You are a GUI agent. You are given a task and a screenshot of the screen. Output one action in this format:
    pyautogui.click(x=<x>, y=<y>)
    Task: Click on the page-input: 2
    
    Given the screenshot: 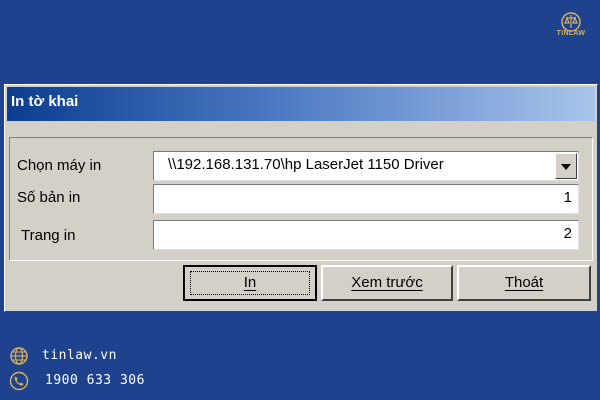 What is the action you would take?
    pyautogui.click(x=366, y=235)
    